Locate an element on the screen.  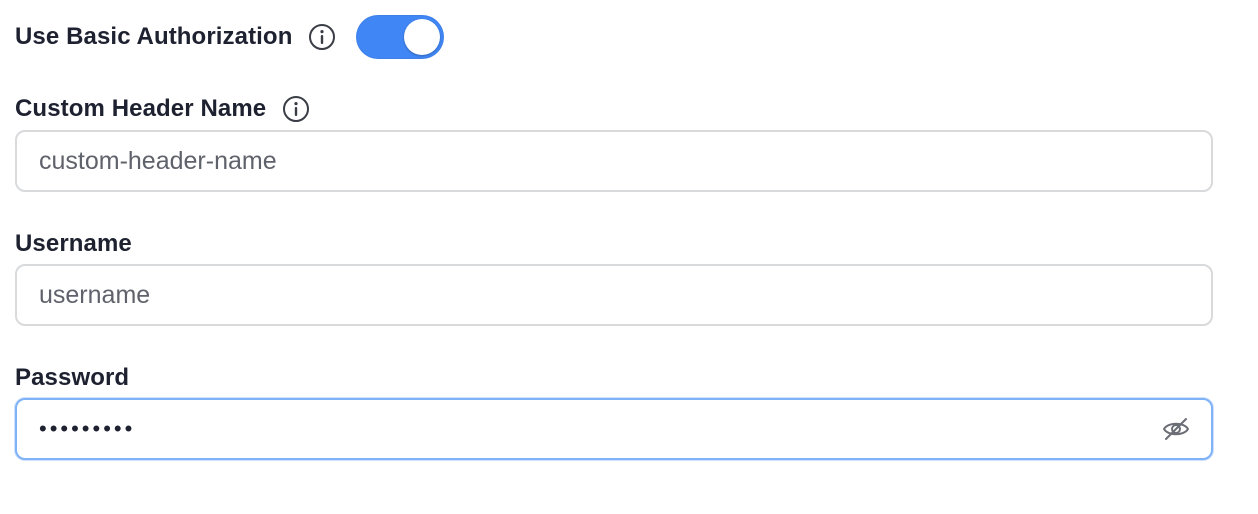
custom-header-input is located at coordinates (614, 161).